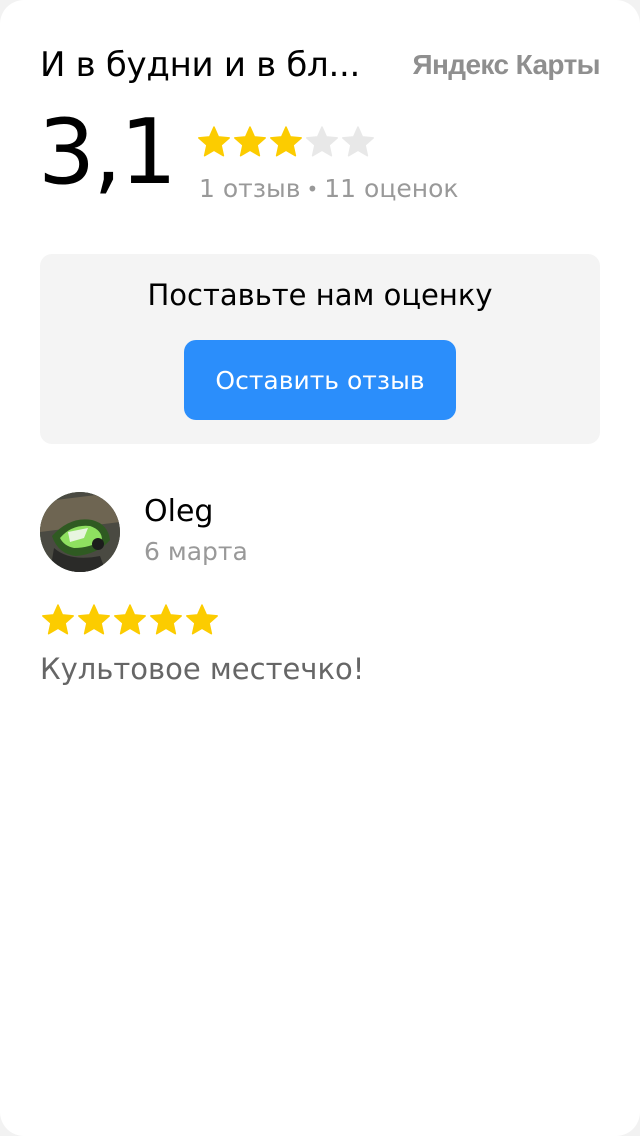 Image resolution: width=640 pixels, height=1136 pixels. Describe the element at coordinates (320, 380) in the screenshot. I see `leave-review-button: Оставить отзыв` at that location.